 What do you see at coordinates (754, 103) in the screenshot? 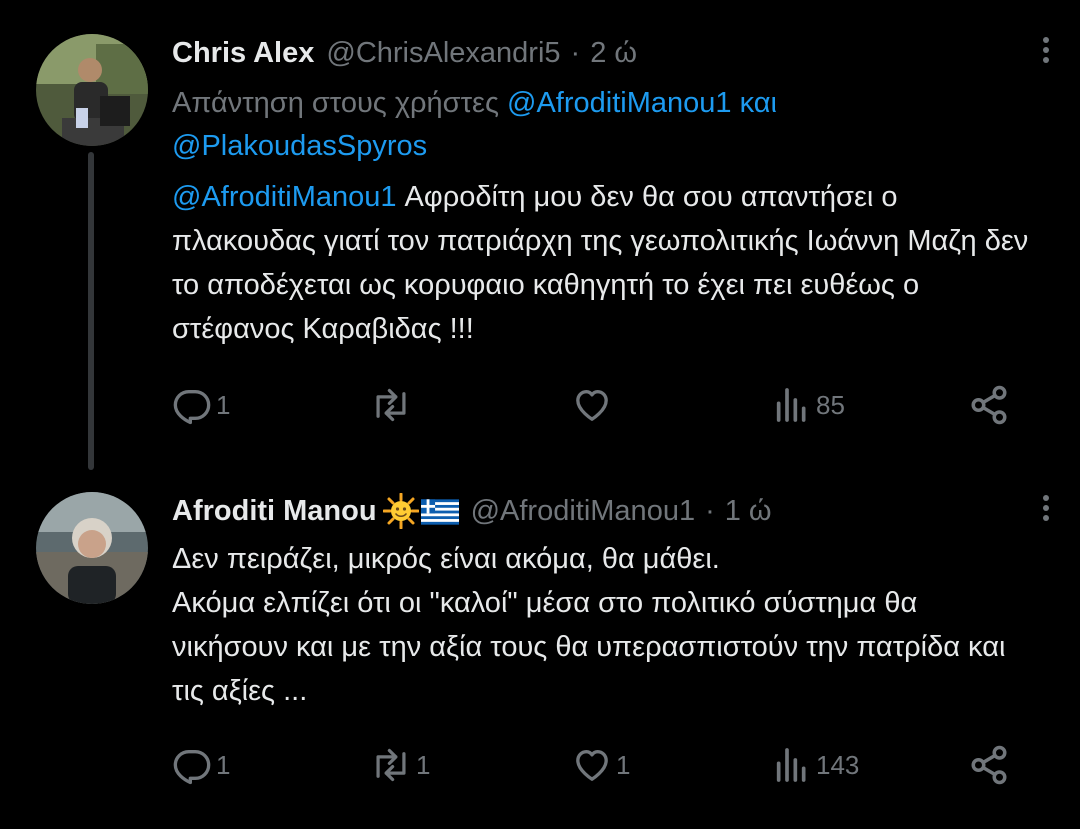
I see `reply-joiner: και` at bounding box center [754, 103].